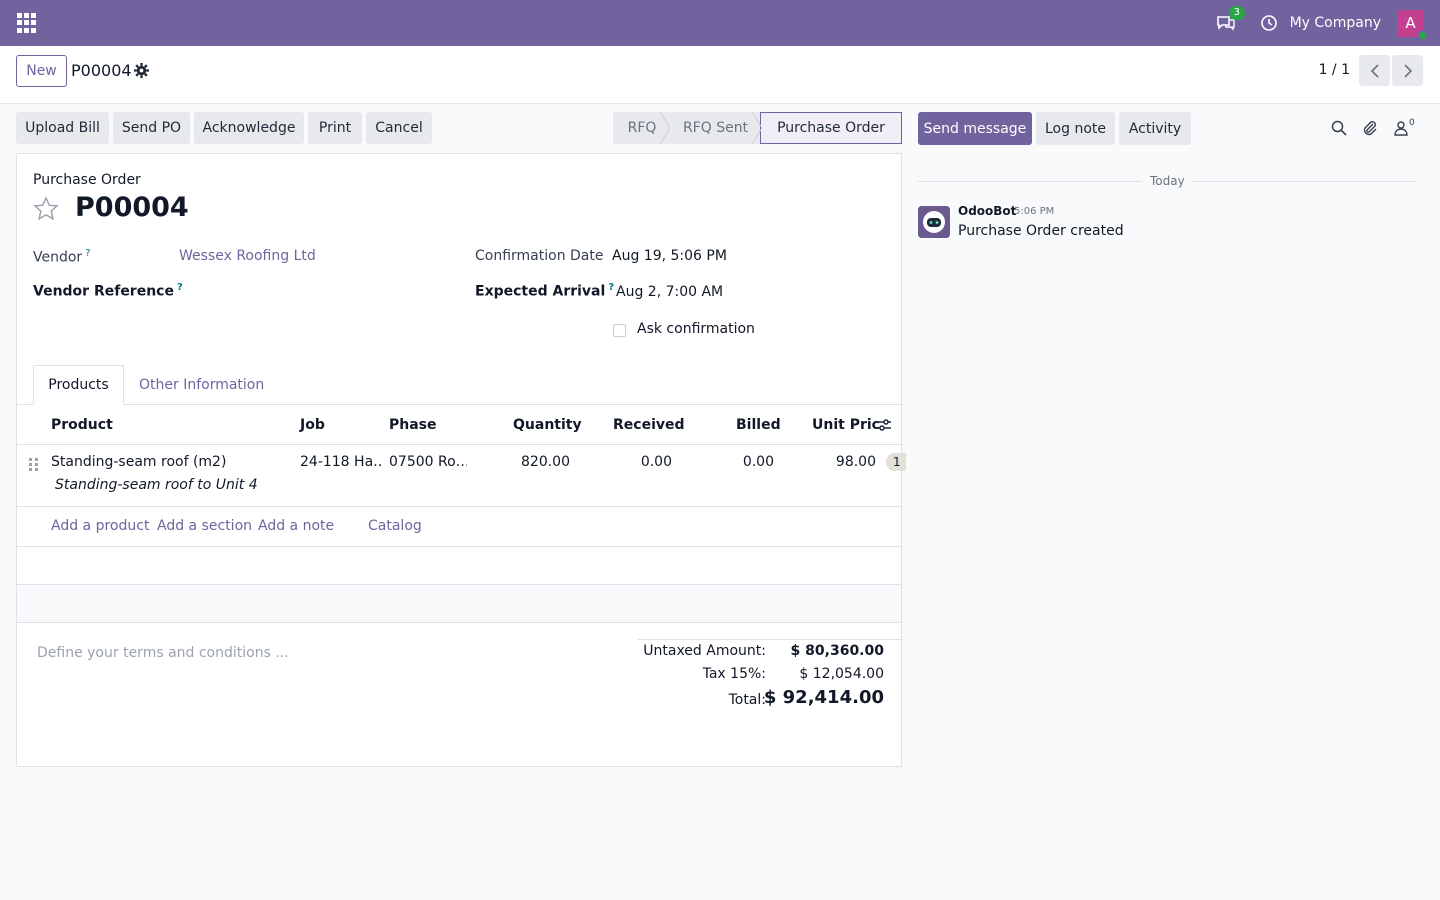 The image size is (1440, 900). What do you see at coordinates (1269, 23) in the screenshot?
I see `activity-clock-icon` at bounding box center [1269, 23].